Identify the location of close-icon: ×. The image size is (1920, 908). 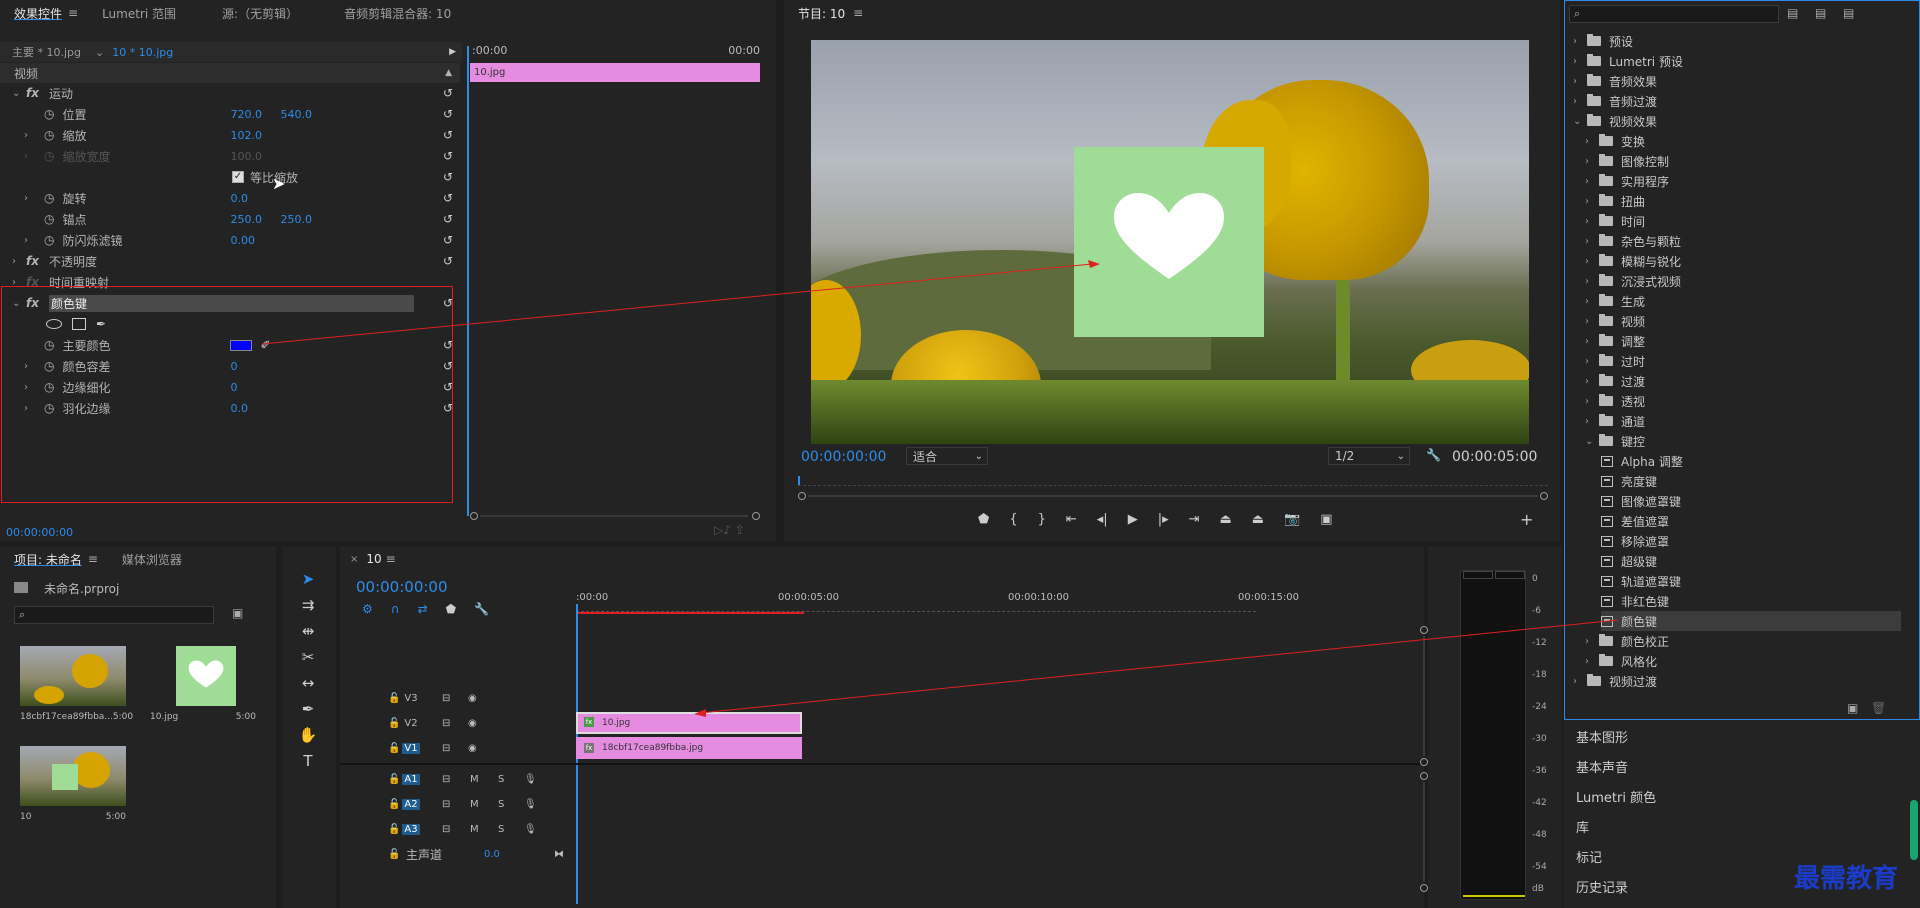
(354, 559).